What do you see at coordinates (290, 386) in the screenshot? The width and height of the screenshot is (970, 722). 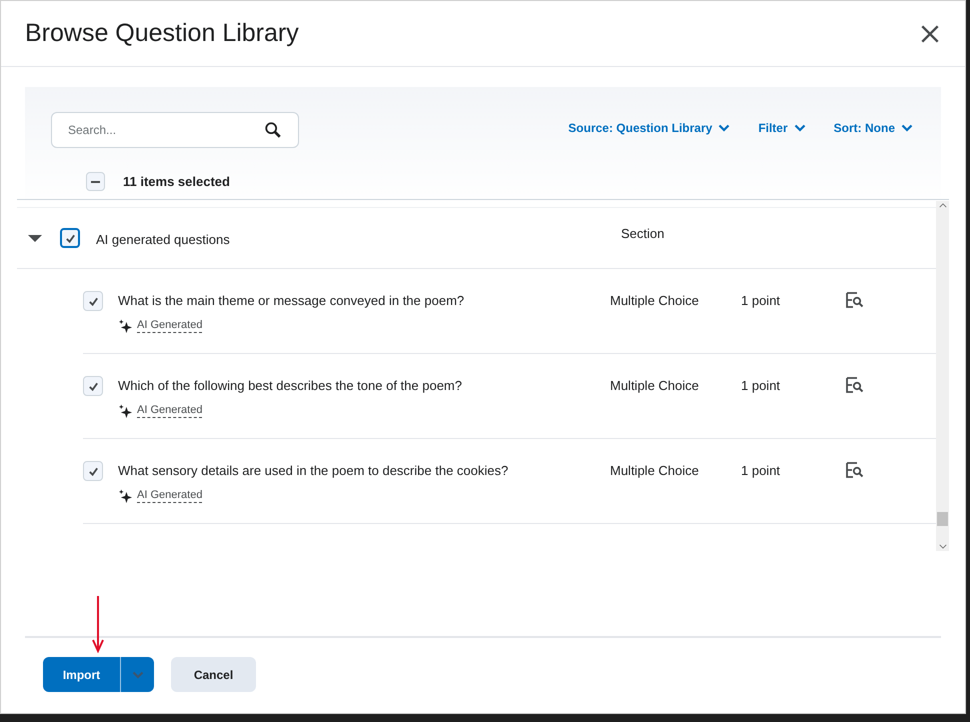 I see `question-text: Which of the following best describes the tone of the poem?` at bounding box center [290, 386].